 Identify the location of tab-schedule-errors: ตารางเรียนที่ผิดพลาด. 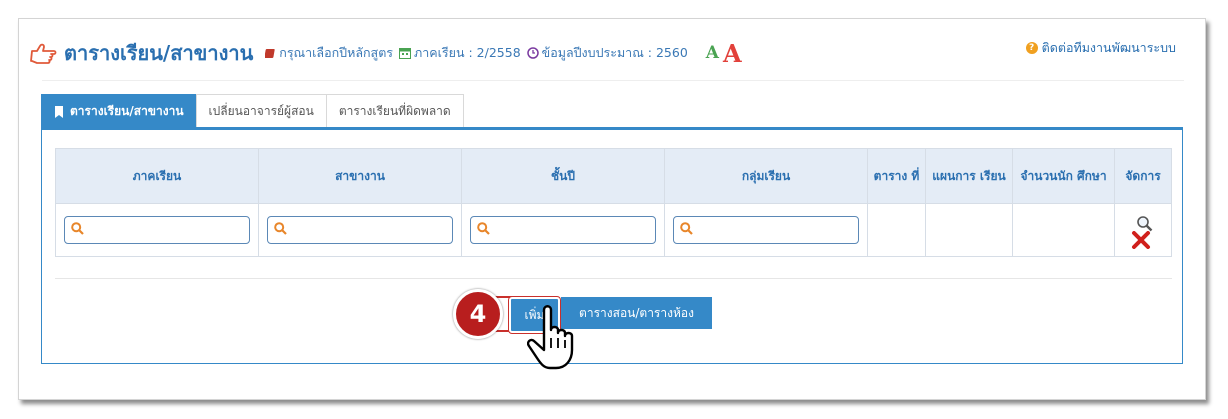
(394, 111).